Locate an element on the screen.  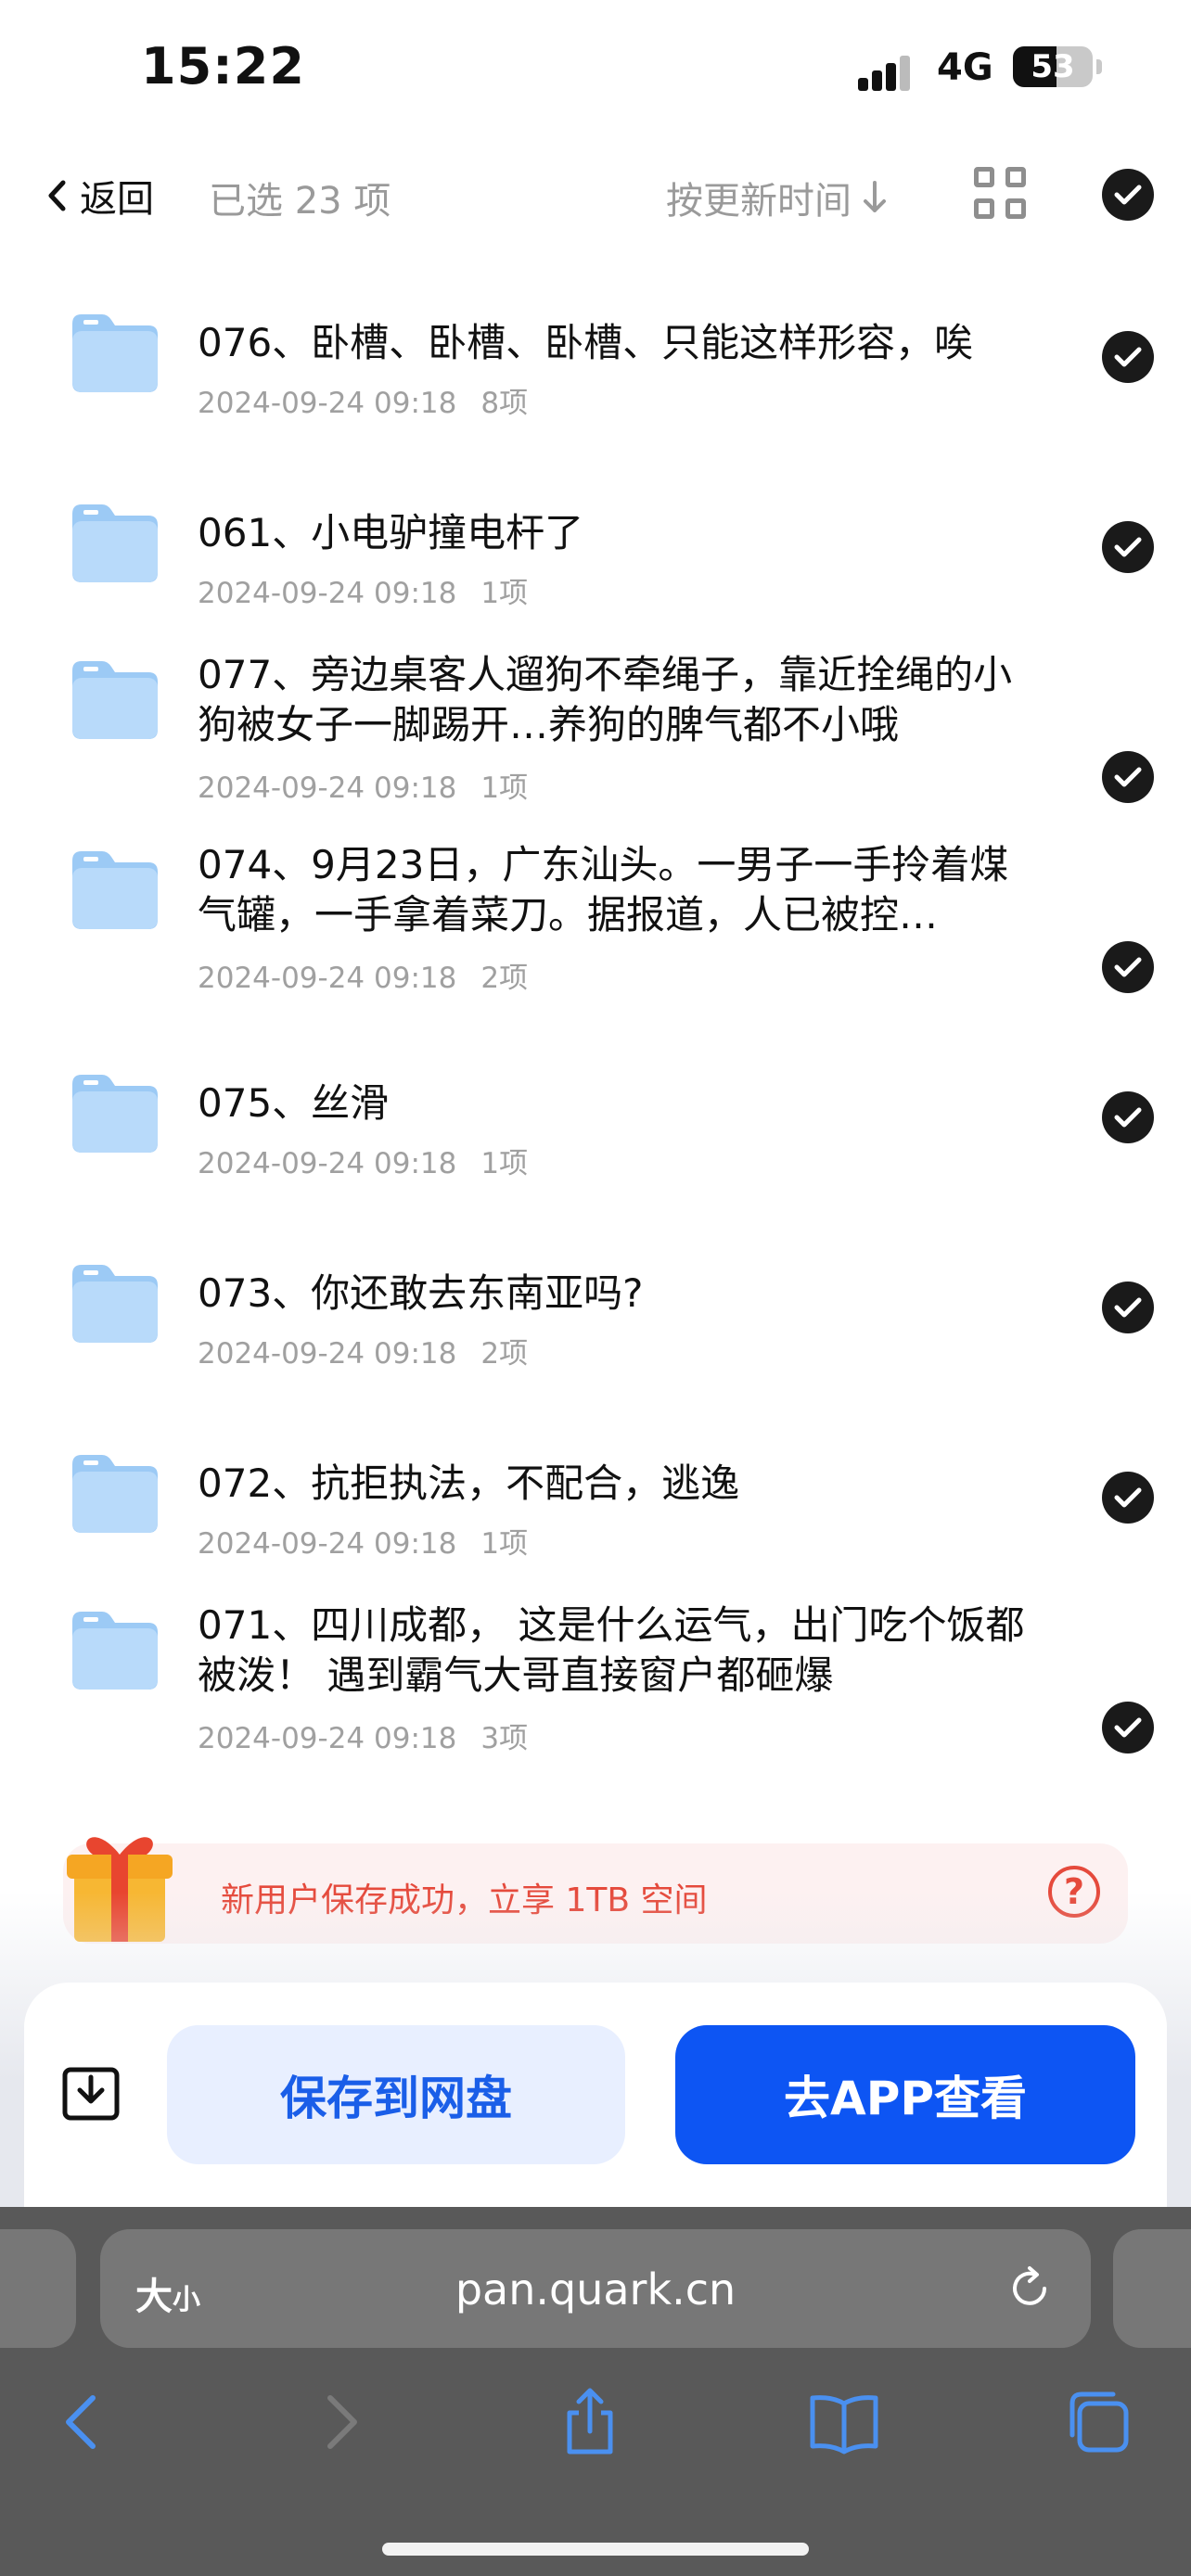
next-tab-preview is located at coordinates (1152, 2288).